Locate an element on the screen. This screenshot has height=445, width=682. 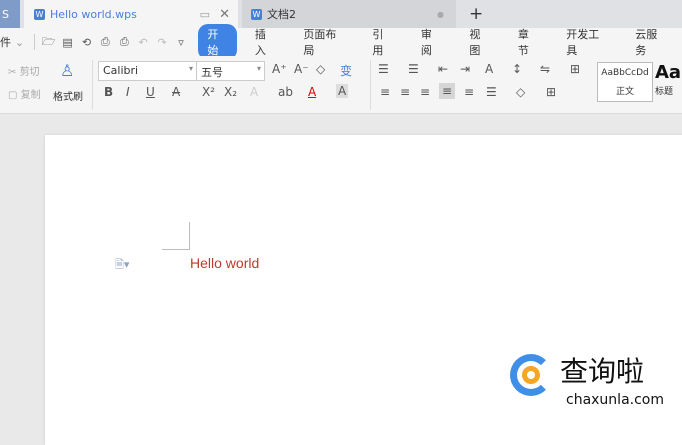
logo-name: 查询啦 is located at coordinates (602, 371).